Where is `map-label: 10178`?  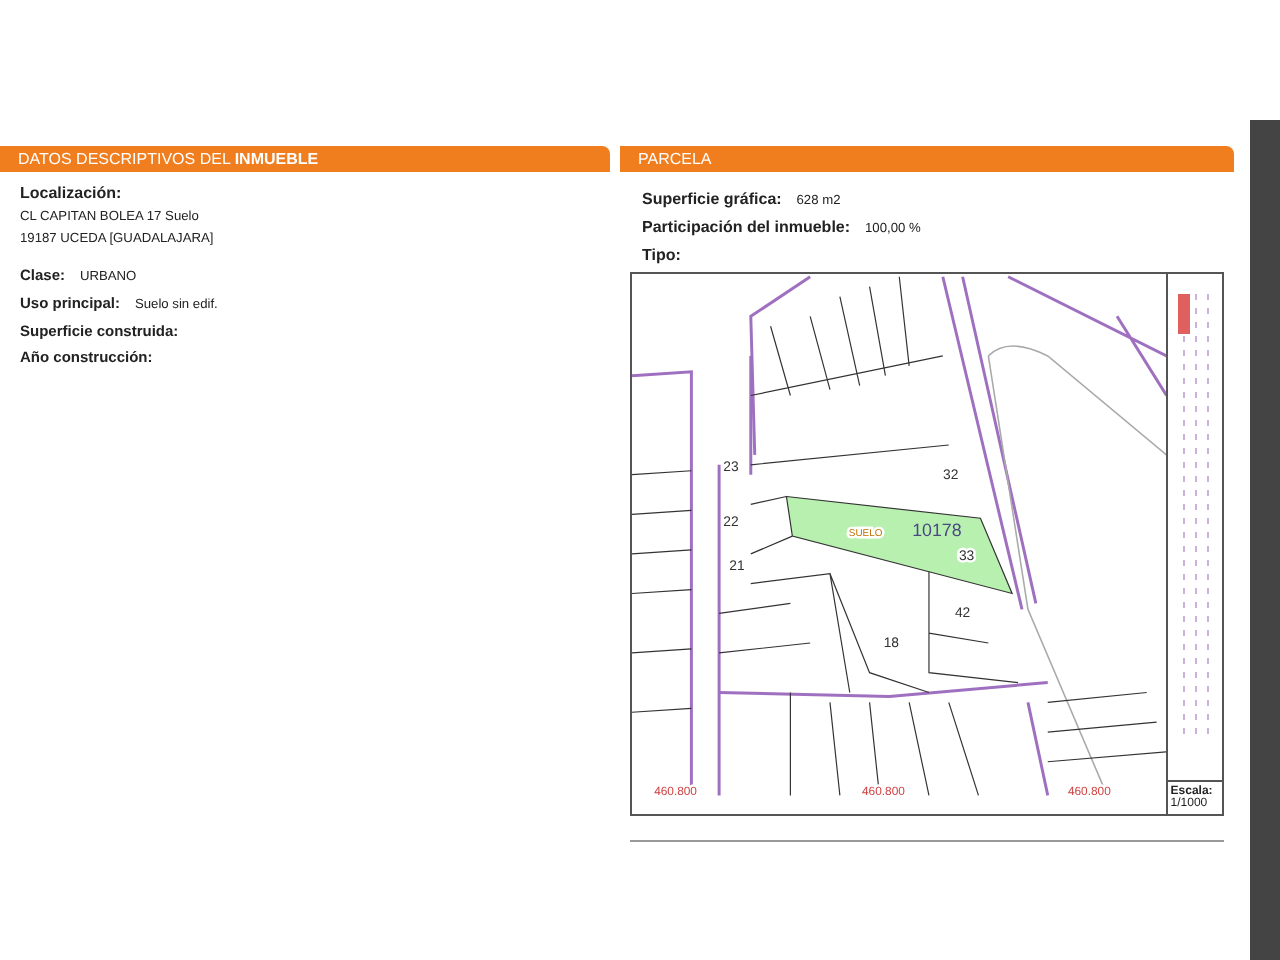
map-label: 10178 is located at coordinates (937, 530).